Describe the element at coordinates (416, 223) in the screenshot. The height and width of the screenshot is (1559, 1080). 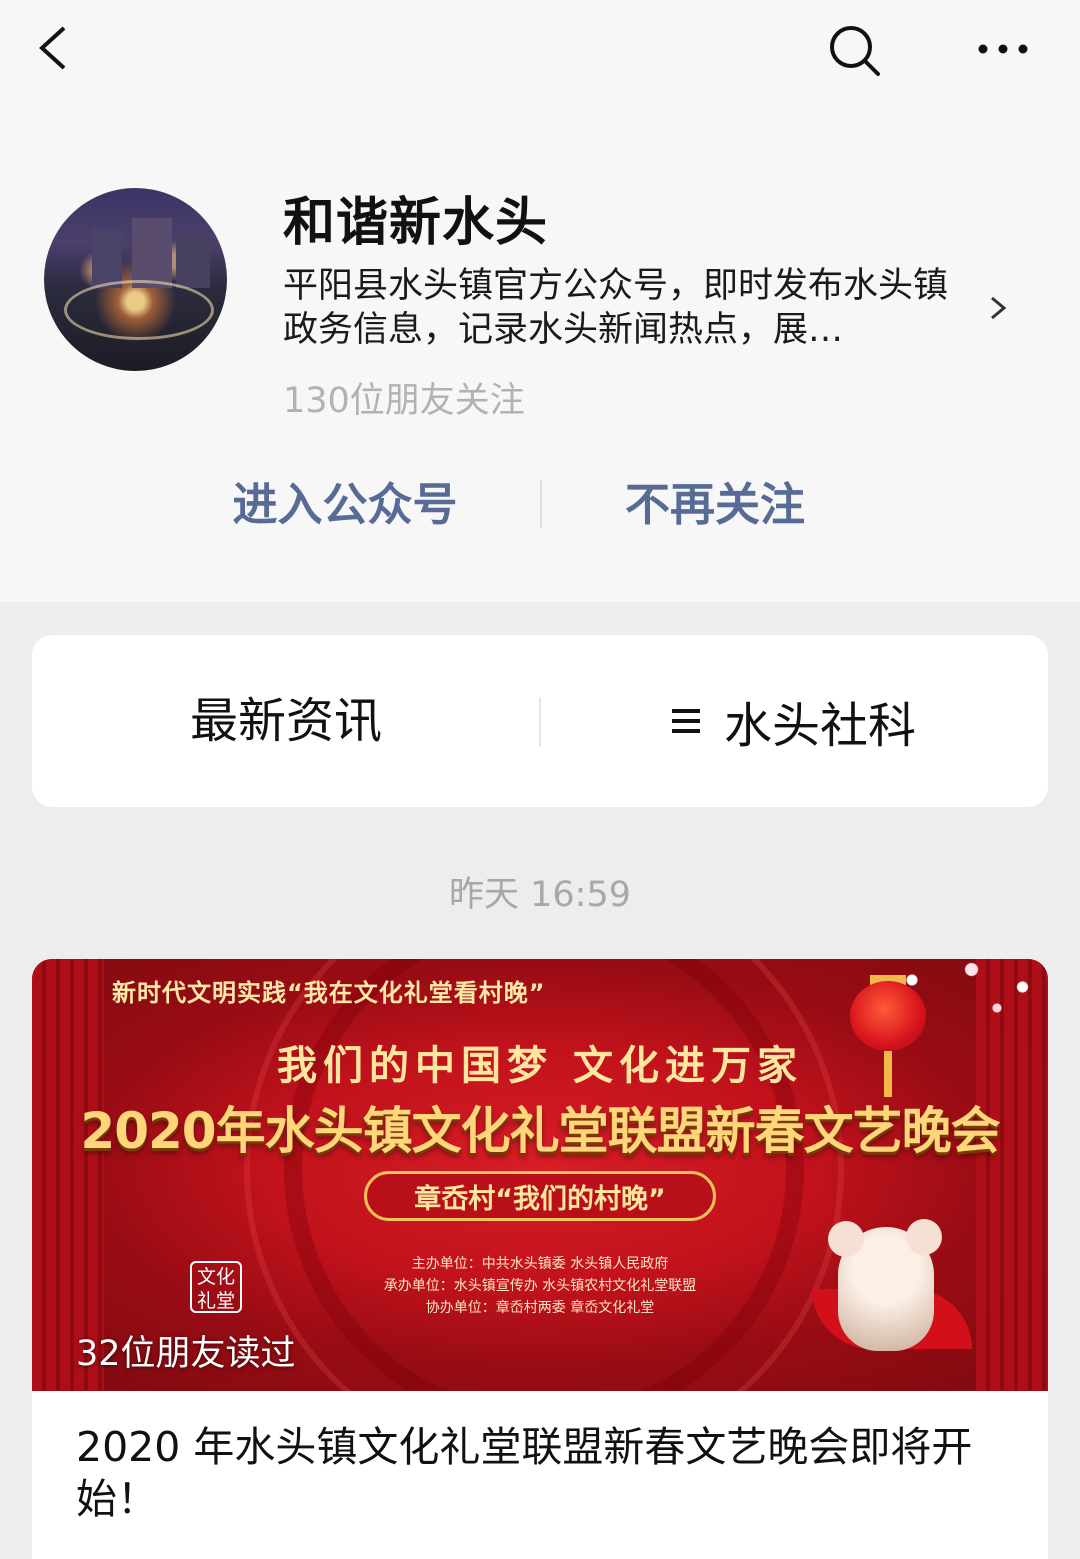
I see `account-name: 和谐新水头` at that location.